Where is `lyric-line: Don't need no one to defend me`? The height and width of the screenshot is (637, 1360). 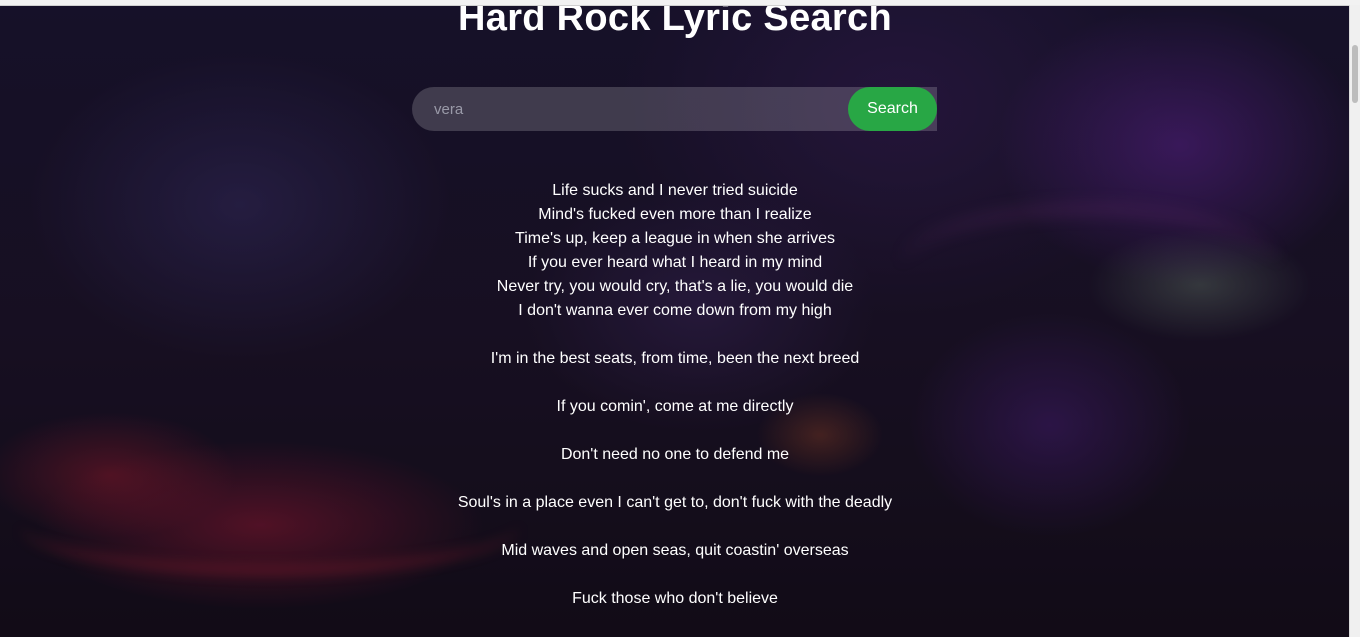 lyric-line: Don't need no one to defend me is located at coordinates (675, 454).